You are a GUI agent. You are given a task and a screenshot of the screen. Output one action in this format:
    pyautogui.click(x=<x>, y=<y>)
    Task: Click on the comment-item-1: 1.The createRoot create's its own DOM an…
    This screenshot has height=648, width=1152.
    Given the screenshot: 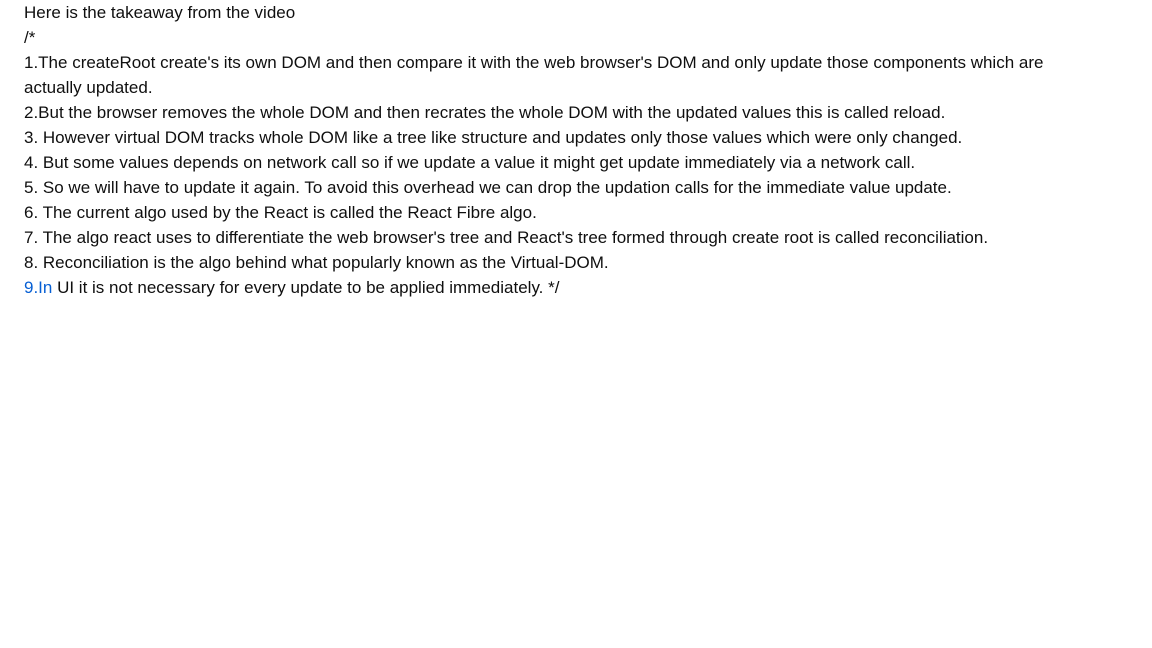 What is the action you would take?
    pyautogui.click(x=534, y=75)
    